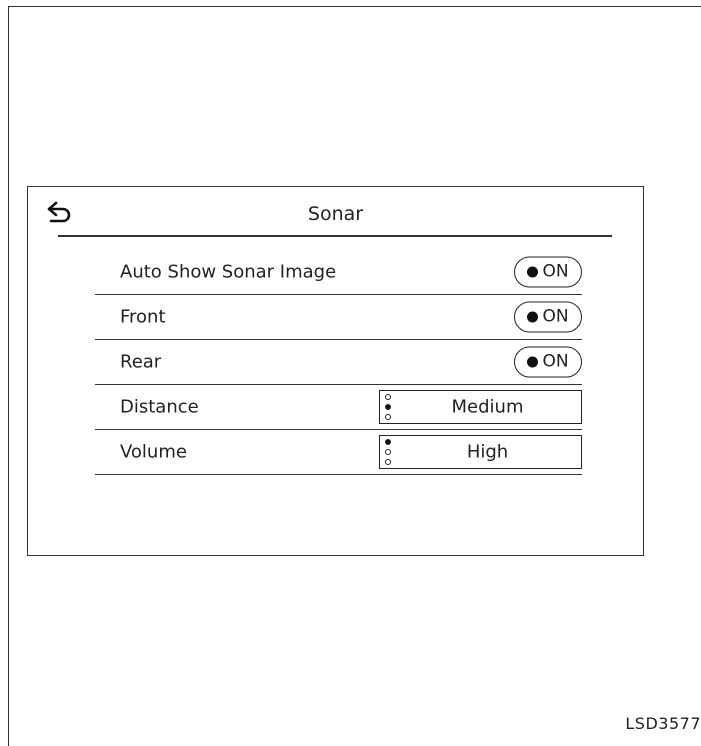  I want to click on auto-show-sonar-image-toggle: ON, so click(548, 271).